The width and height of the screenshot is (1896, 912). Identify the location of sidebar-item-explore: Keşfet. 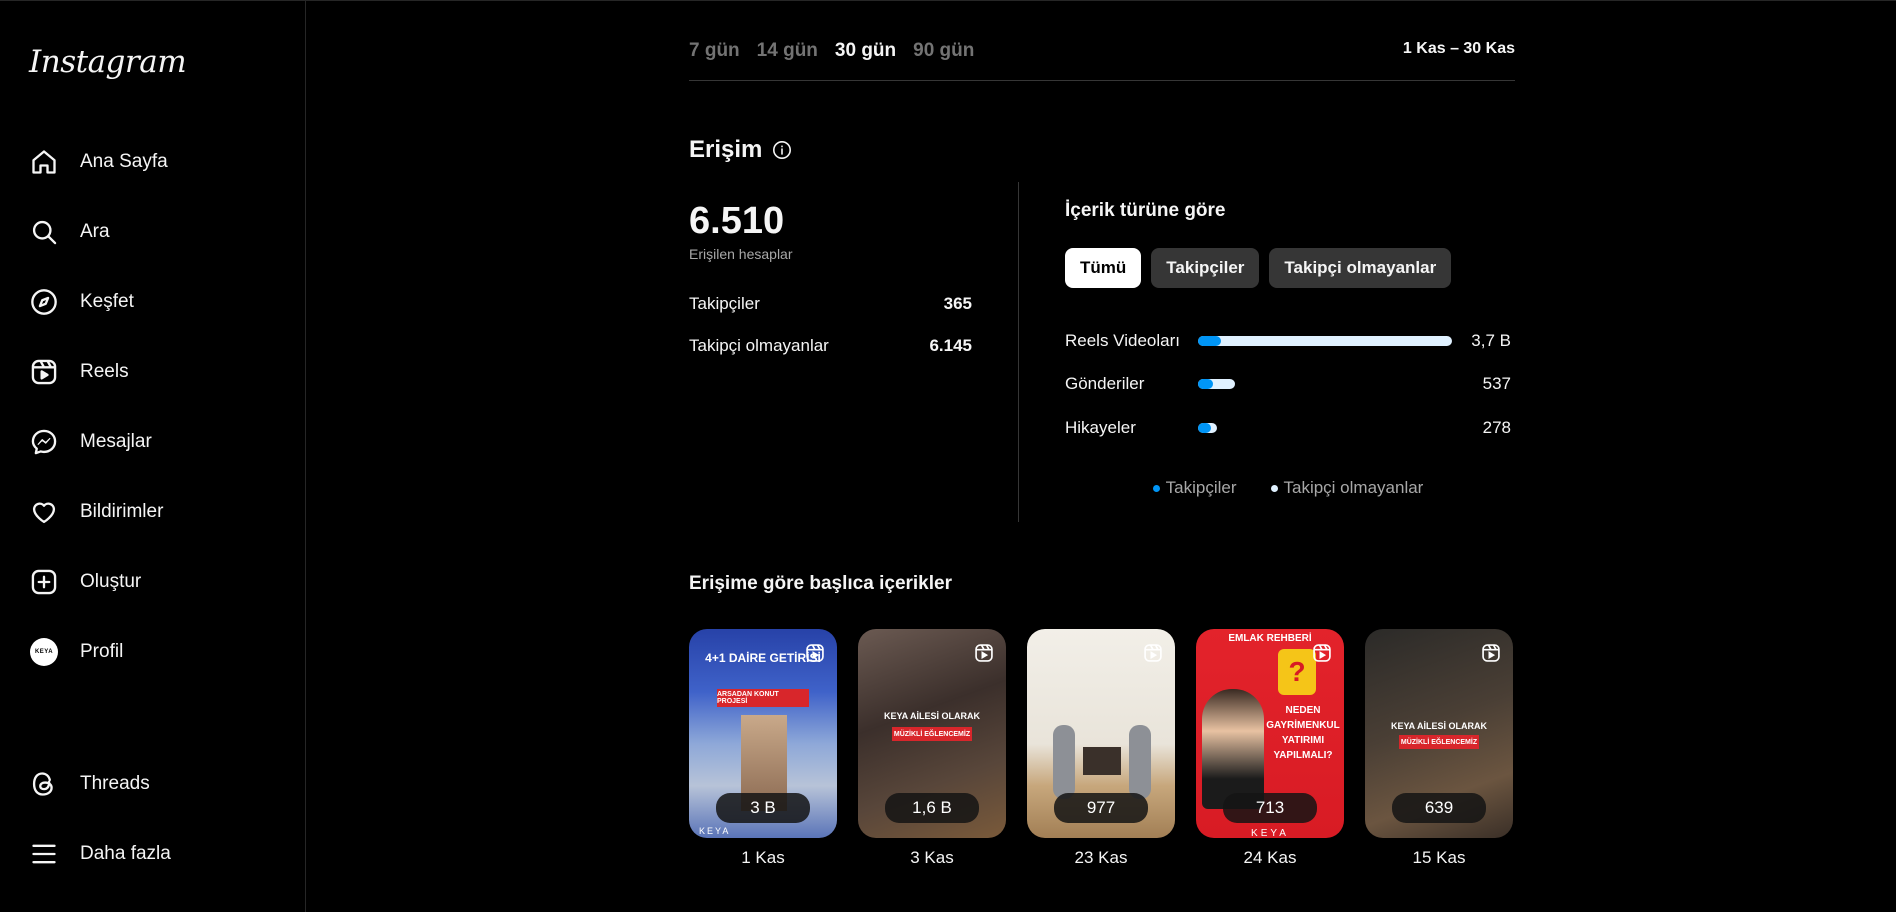
(153, 302).